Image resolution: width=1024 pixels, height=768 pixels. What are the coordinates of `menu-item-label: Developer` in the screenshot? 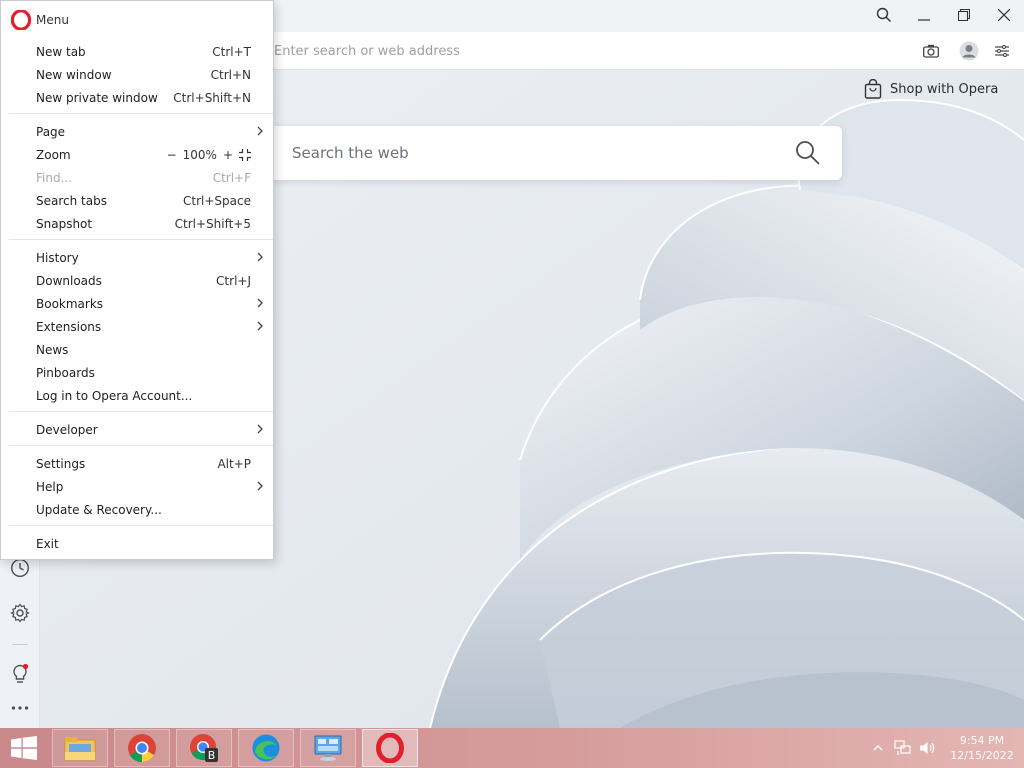 It's located at (67, 429).